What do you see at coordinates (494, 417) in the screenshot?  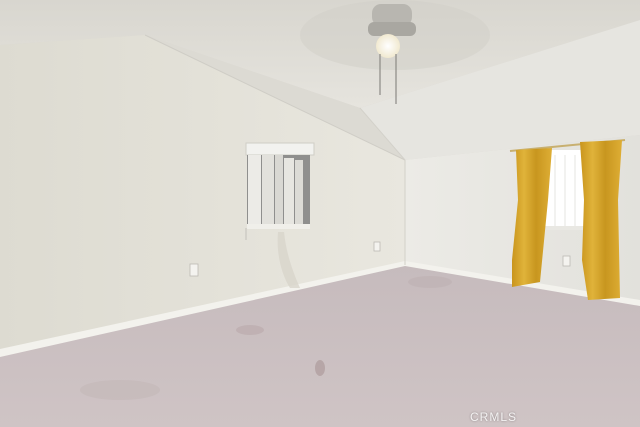 I see `watermark-text: CRMLS` at bounding box center [494, 417].